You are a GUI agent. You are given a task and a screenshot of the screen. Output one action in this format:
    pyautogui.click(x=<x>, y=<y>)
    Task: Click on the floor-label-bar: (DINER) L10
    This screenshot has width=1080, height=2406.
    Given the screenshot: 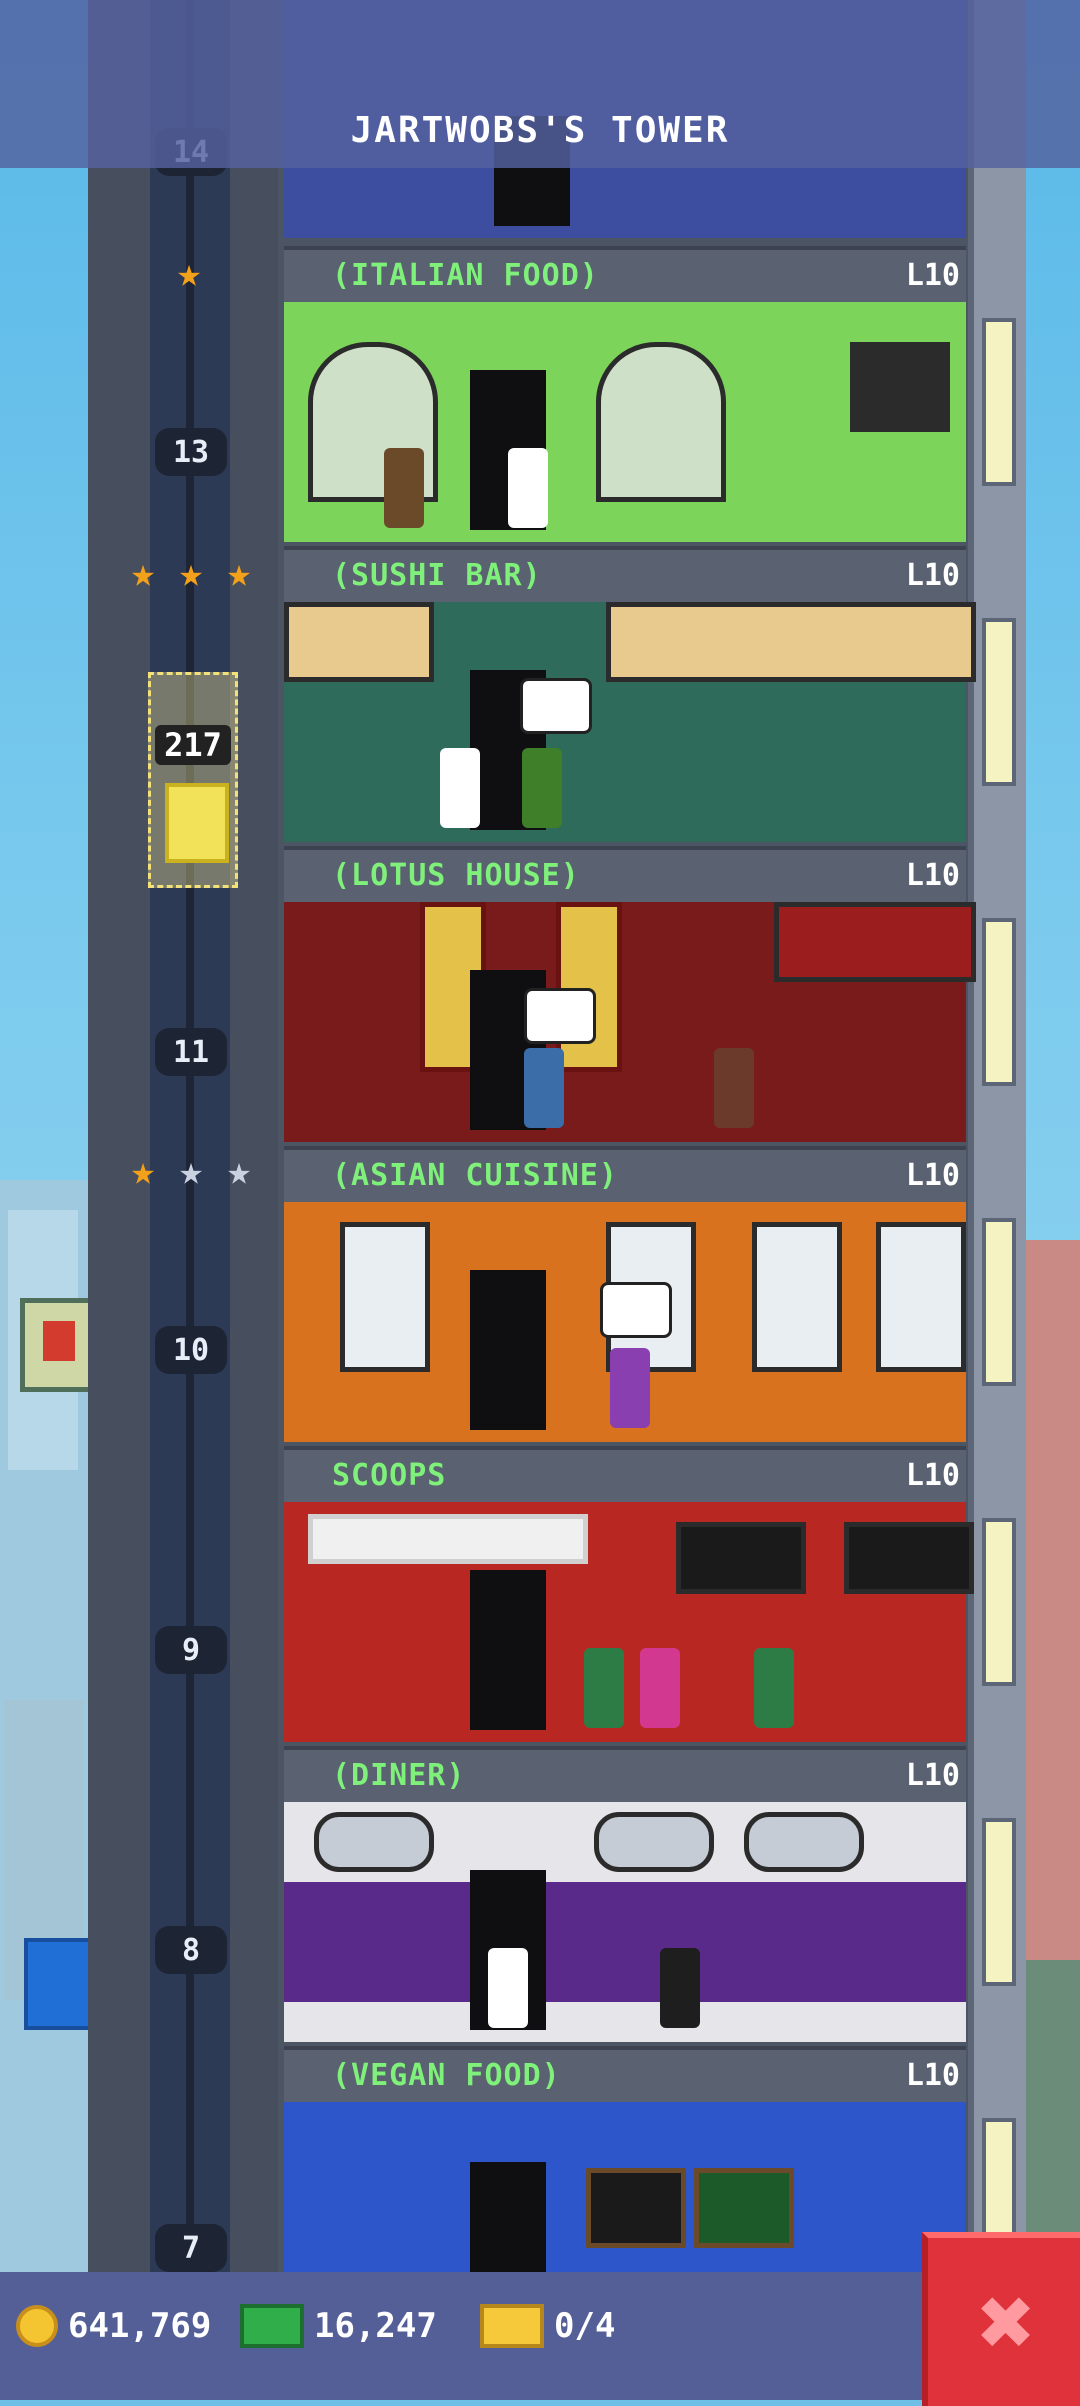 What is the action you would take?
    pyautogui.click(x=625, y=1774)
    